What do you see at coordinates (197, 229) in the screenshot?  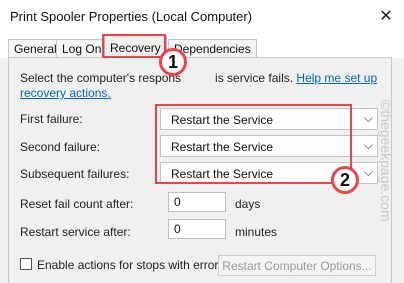 I see `restart-service-input: 0` at bounding box center [197, 229].